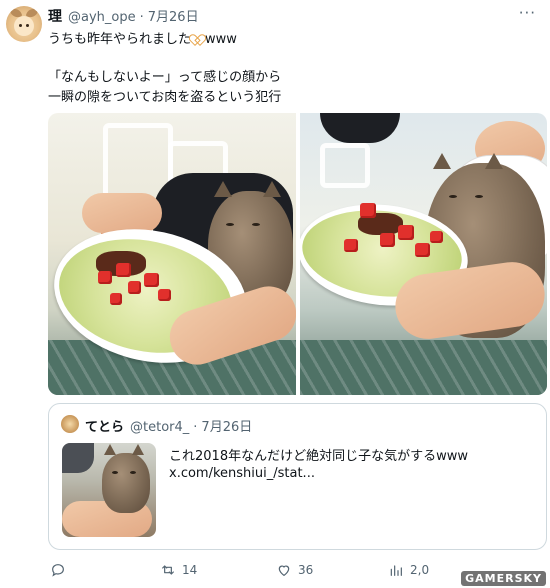  What do you see at coordinates (306, 570) in the screenshot?
I see `like-count: 36` at bounding box center [306, 570].